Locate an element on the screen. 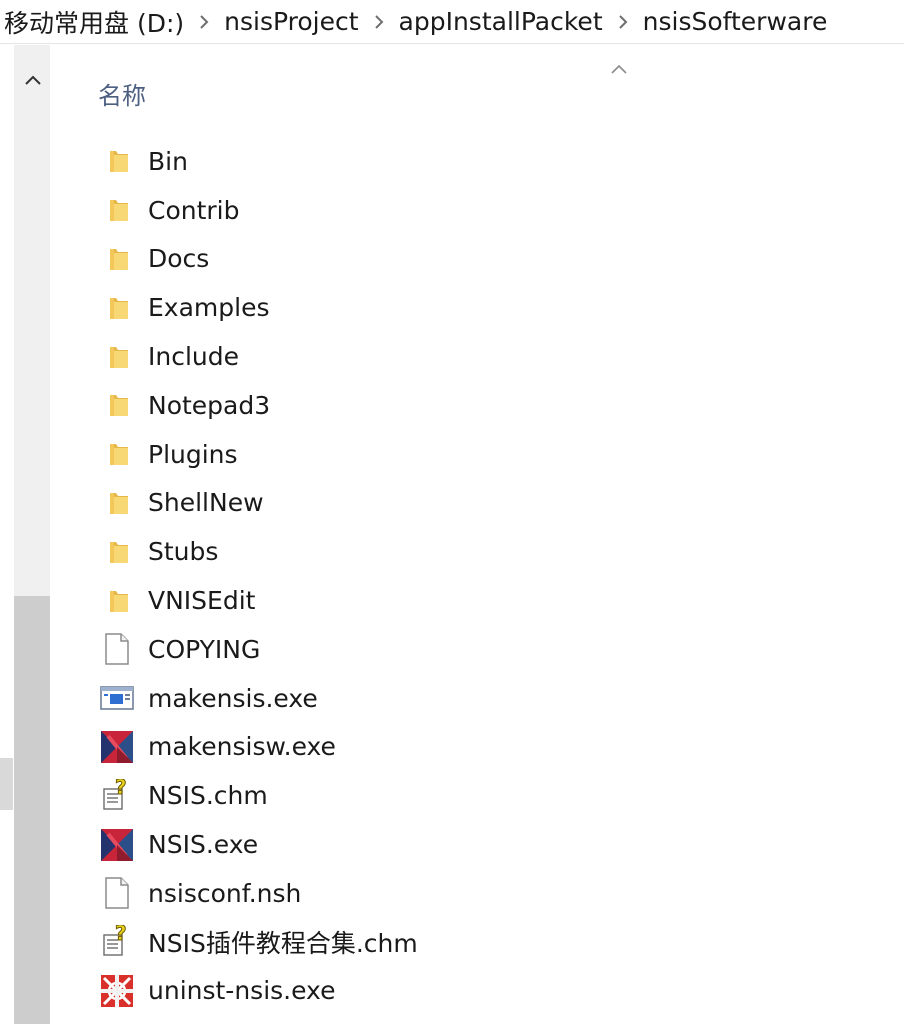 The height and width of the screenshot is (1024, 904). list-item: ShellNew is located at coordinates (259, 503).